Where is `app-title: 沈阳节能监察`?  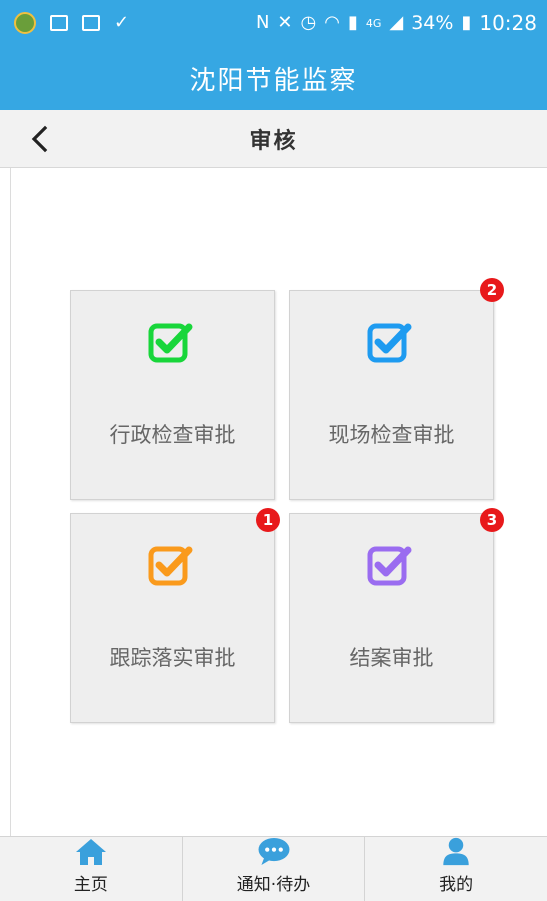
app-title: 沈阳节能监察 is located at coordinates (273, 80).